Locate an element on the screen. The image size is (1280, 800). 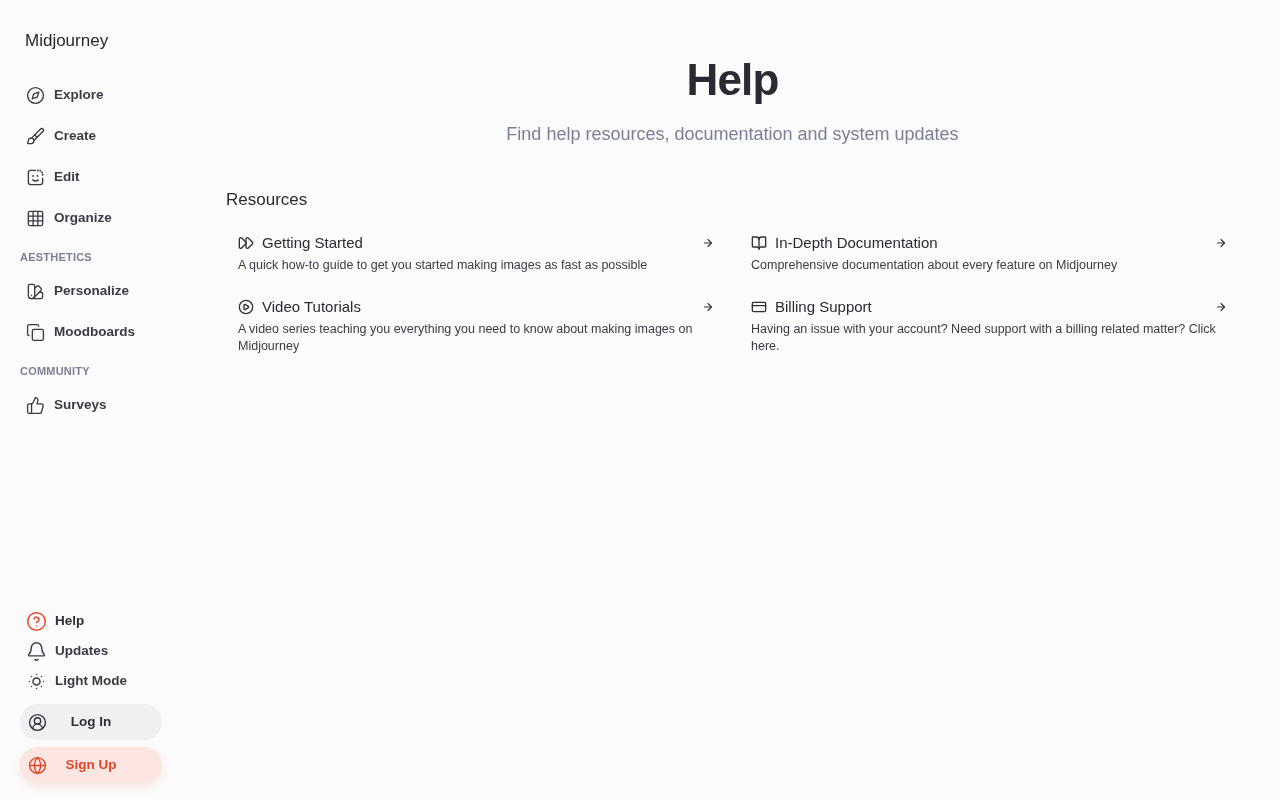
nav-item: Explore is located at coordinates (100, 95).